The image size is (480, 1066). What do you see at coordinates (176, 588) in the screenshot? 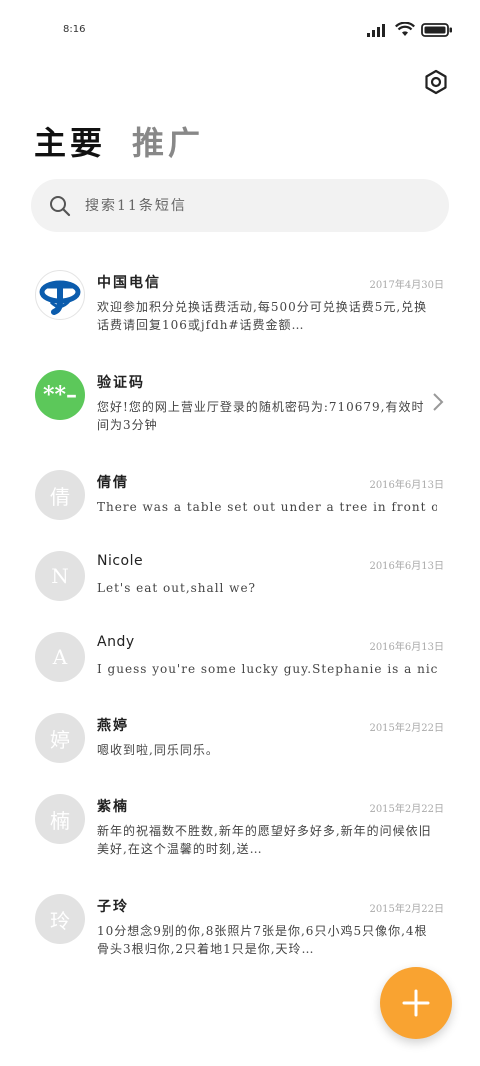
I see `conversation-preview: Let's eat out,shall we?` at bounding box center [176, 588].